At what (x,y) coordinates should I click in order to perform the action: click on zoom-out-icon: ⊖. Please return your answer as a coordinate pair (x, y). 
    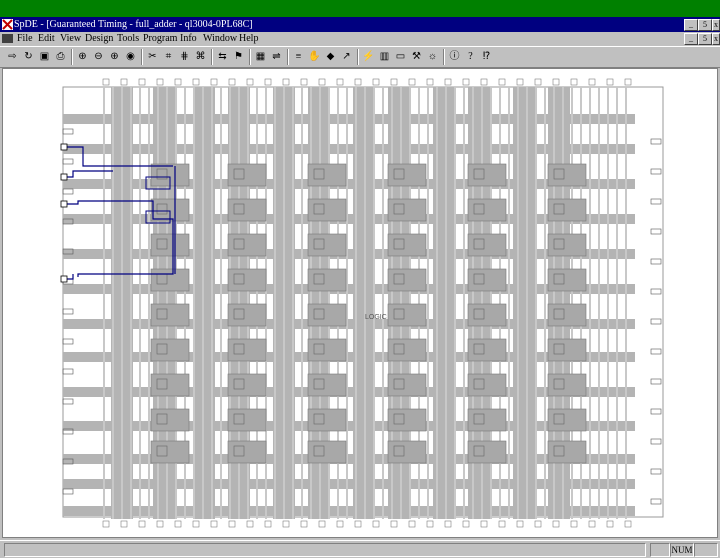
    Looking at the image, I should click on (98, 56).